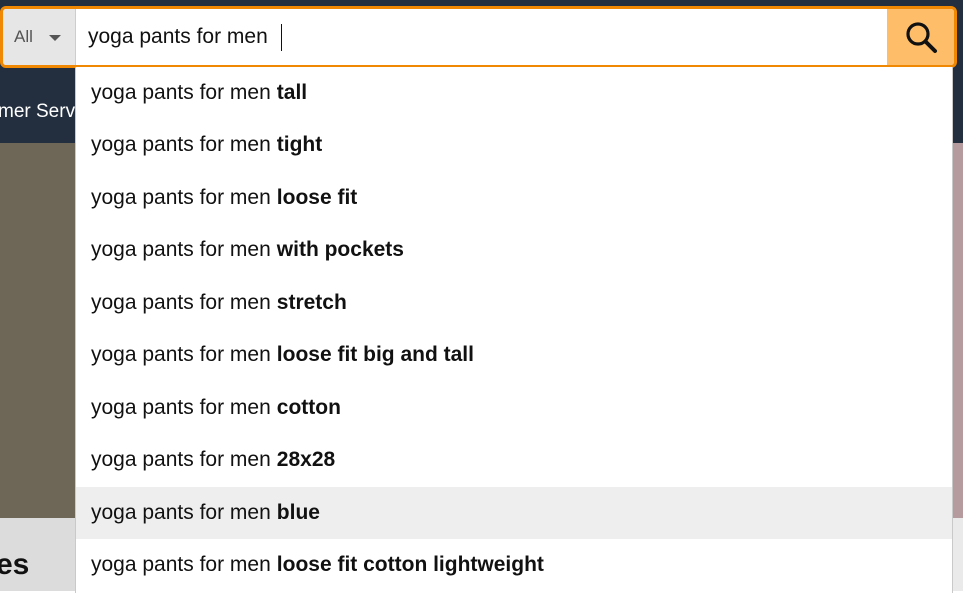  What do you see at coordinates (958, 330) in the screenshot?
I see `background-banner-right` at bounding box center [958, 330].